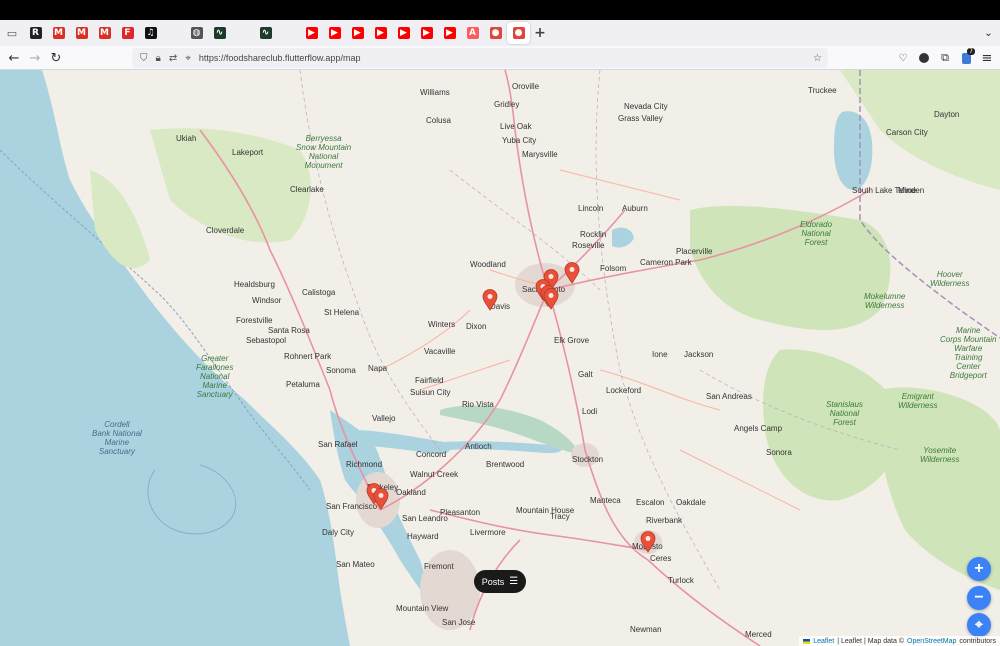 The image size is (1000, 646). Describe the element at coordinates (378, 368) in the screenshot. I see `city-label: Napa` at that location.